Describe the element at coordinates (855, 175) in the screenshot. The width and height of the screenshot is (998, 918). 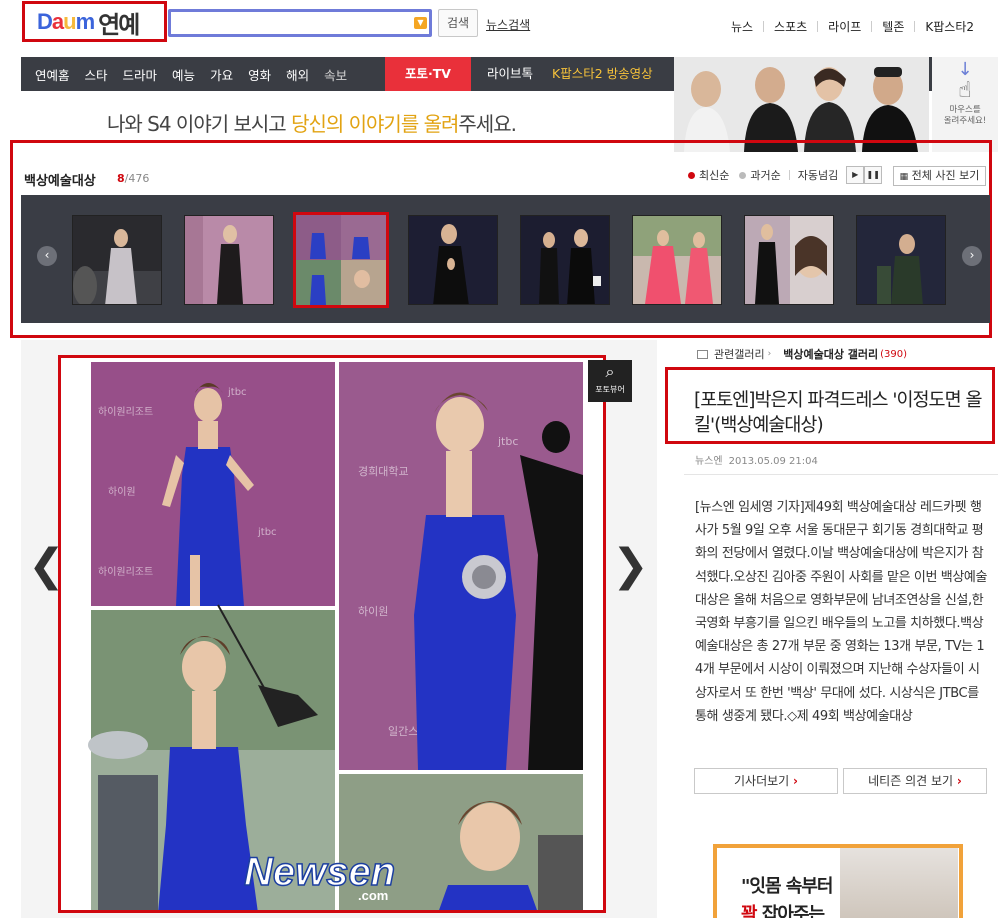
I see `play-icon: ▶` at that location.